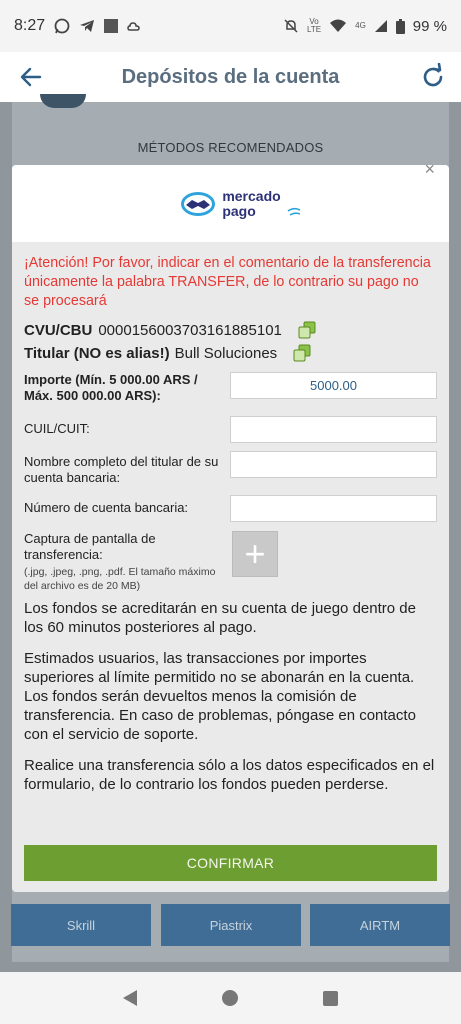 Image resolution: width=461 pixels, height=1024 pixels. I want to click on cbu-label: CVU/CBU, so click(58, 330).